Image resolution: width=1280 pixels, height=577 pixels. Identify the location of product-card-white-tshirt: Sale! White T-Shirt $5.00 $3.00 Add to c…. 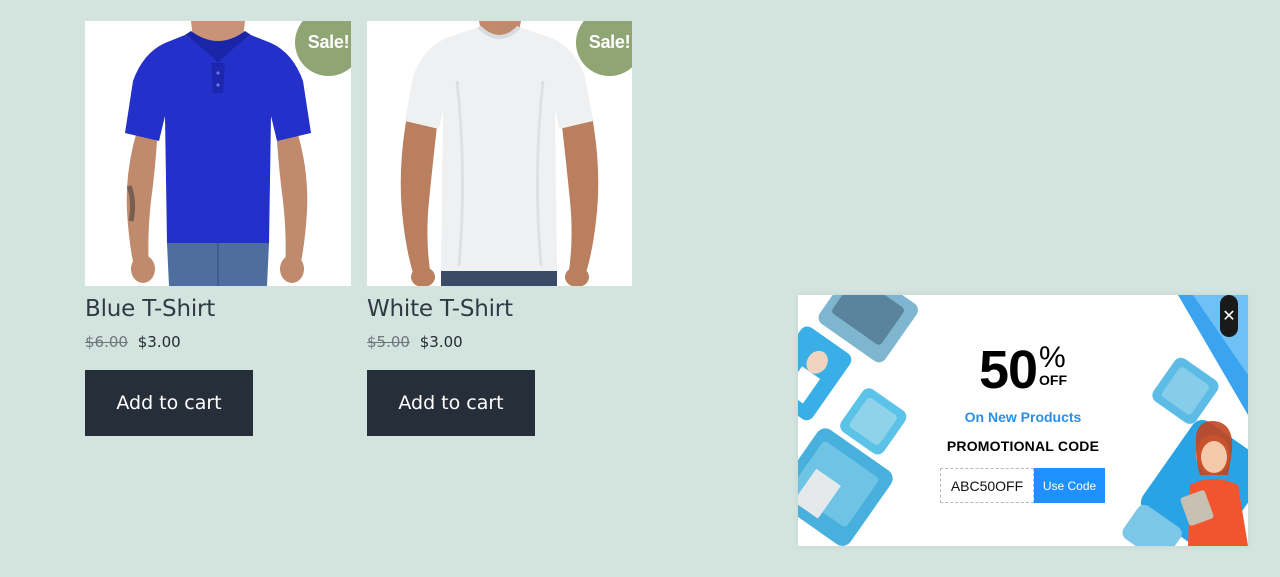
(499, 228).